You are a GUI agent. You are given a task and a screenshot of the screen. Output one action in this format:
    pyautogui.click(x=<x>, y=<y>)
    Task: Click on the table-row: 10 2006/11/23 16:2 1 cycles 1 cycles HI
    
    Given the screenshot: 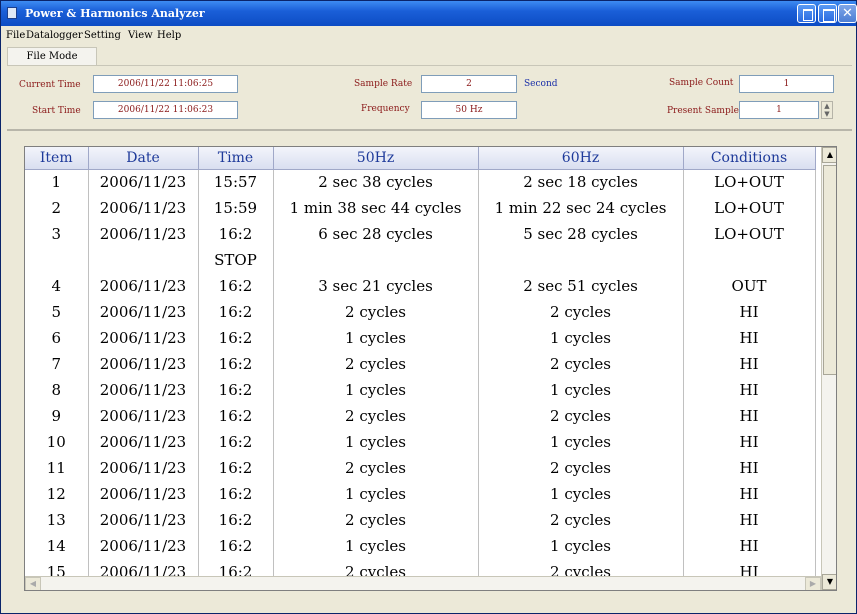 What is the action you would take?
    pyautogui.click(x=420, y=442)
    